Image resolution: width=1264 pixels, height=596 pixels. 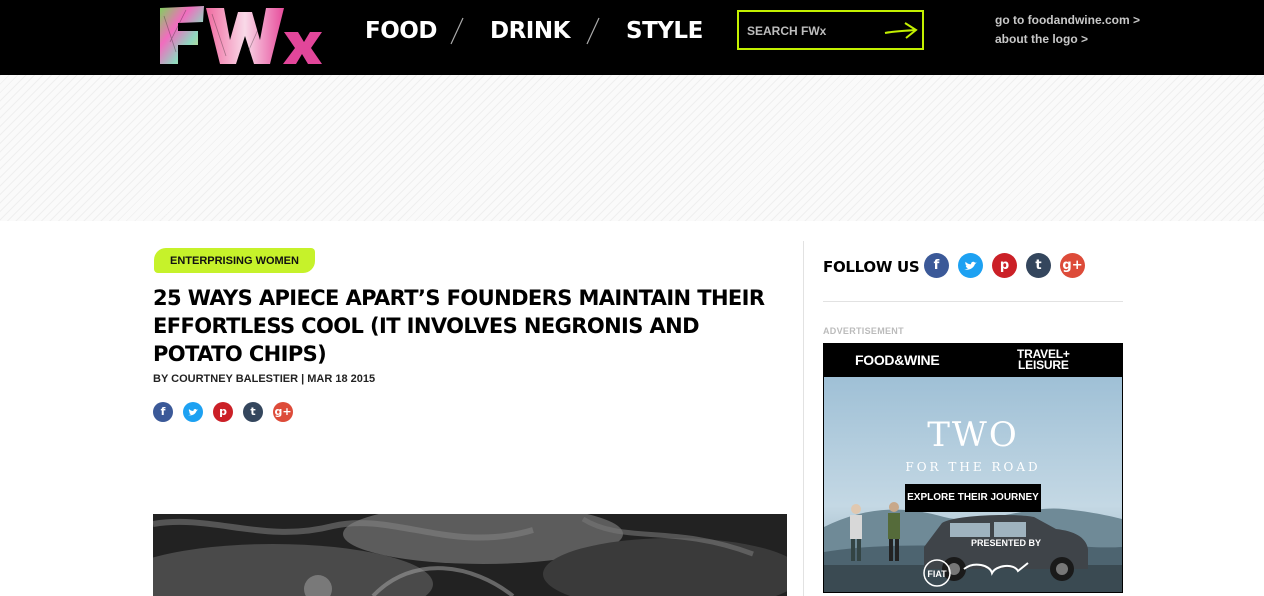 What do you see at coordinates (530, 31) in the screenshot?
I see `nav-drink: DRINK` at bounding box center [530, 31].